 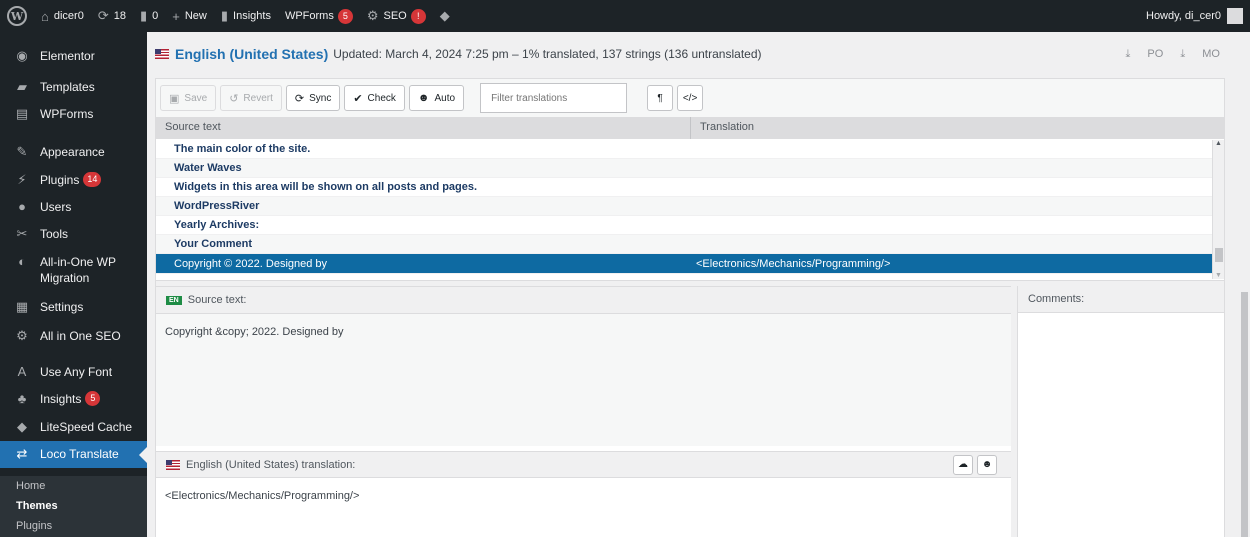 What do you see at coordinates (583, 300) in the screenshot?
I see `source-pane-header: EN Source text:` at bounding box center [583, 300].